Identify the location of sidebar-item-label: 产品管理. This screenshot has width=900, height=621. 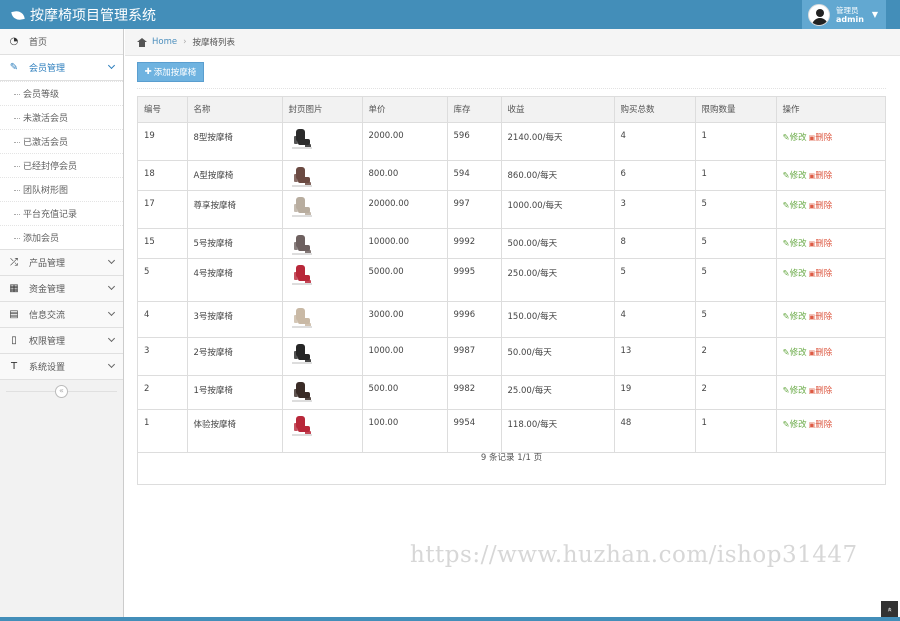
(47, 264).